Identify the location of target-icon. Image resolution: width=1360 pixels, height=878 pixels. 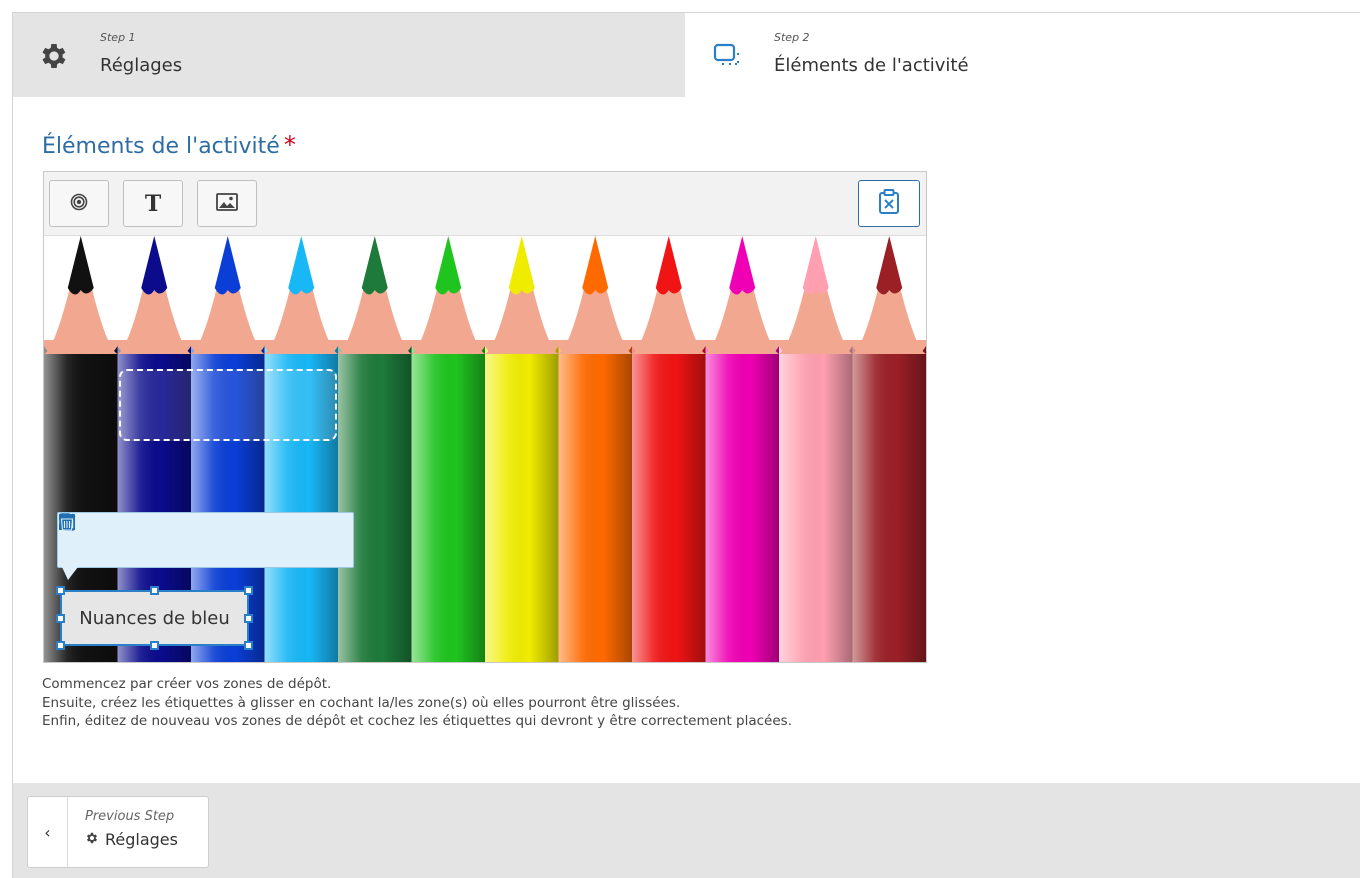
(79, 204).